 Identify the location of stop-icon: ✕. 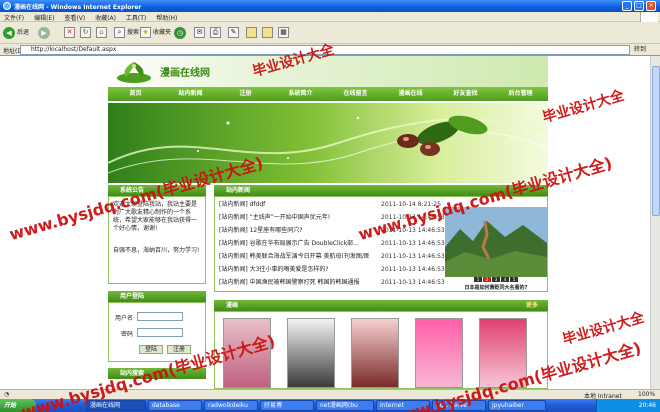
(69, 32).